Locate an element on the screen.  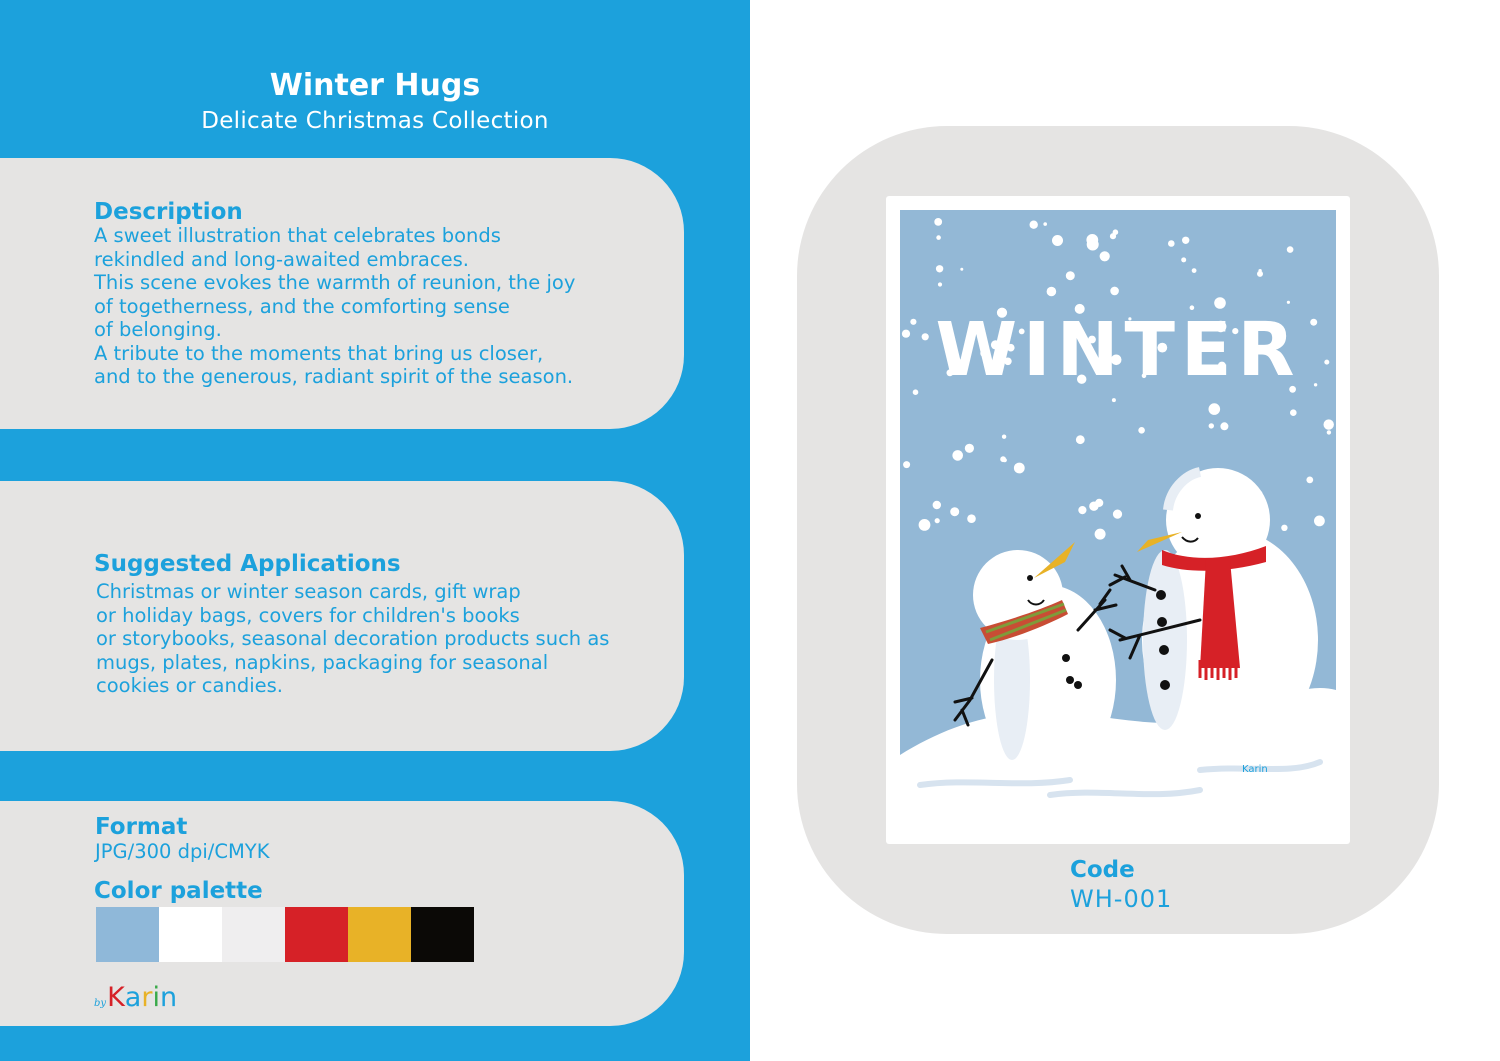
logo-letter: i is located at coordinates (156, 997).